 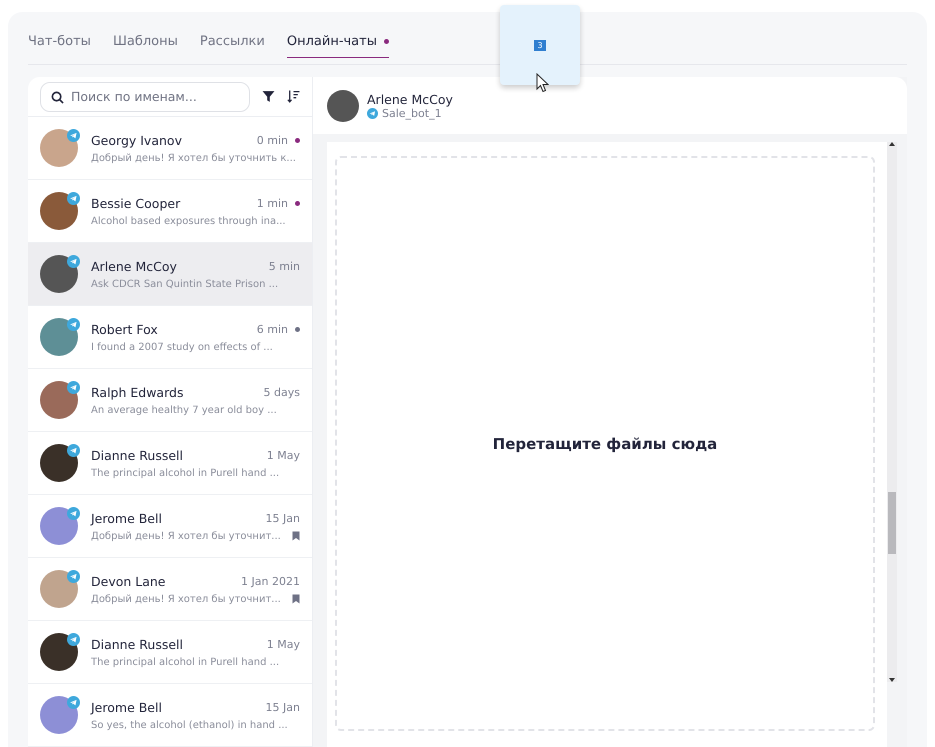 I want to click on contact-name: Robert Fox, so click(x=124, y=329).